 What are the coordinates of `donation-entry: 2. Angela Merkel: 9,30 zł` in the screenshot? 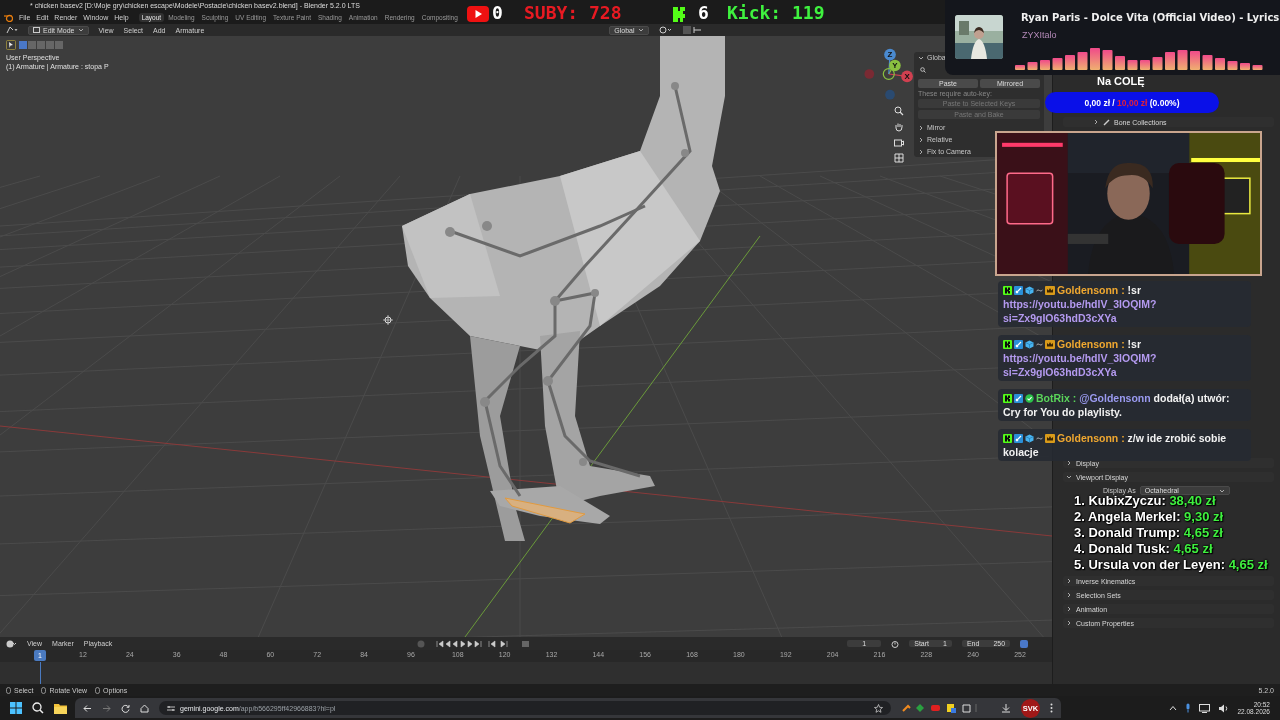 It's located at (1149, 517).